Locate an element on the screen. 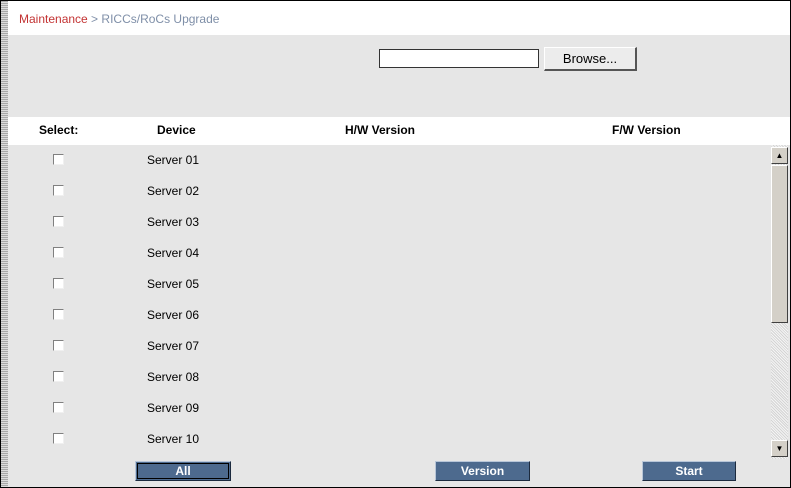  scrollbar-thumb is located at coordinates (779, 244).